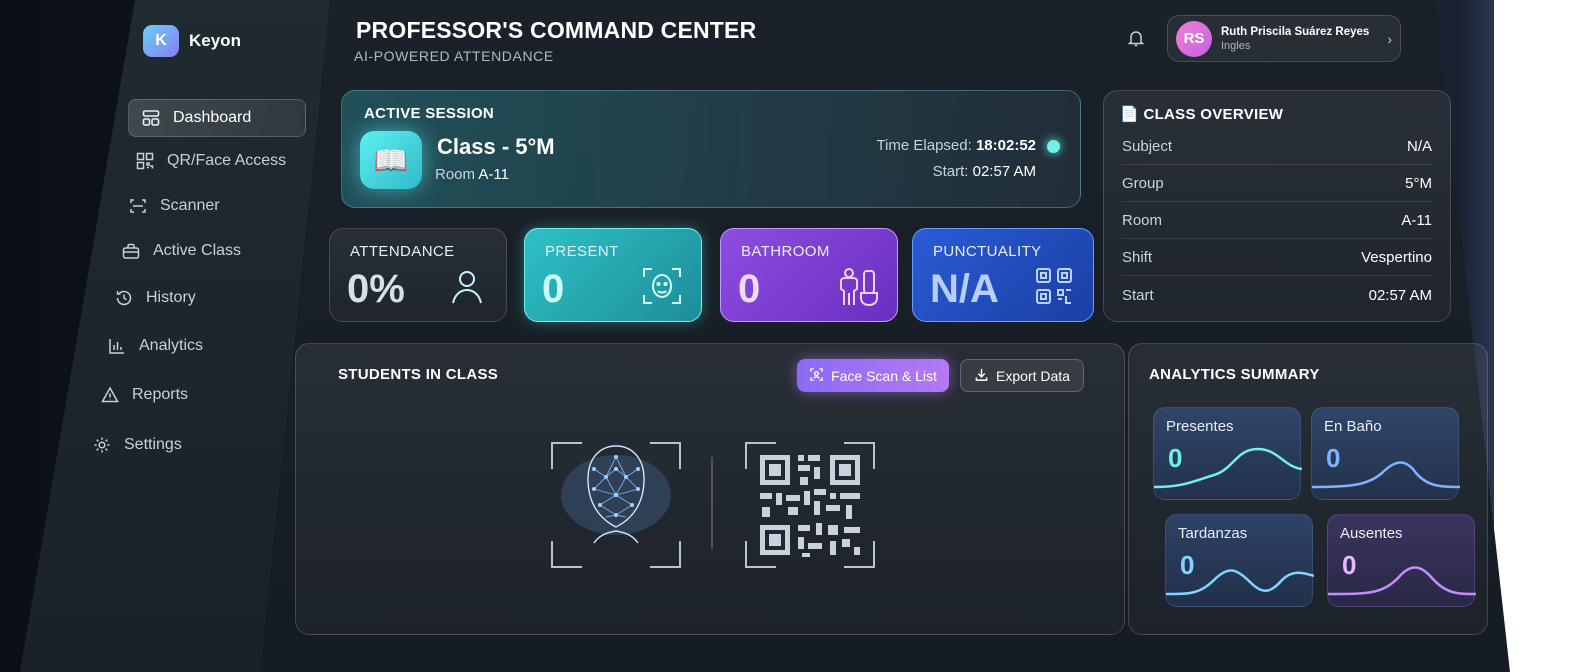 The image size is (1584, 672). Describe the element at coordinates (616, 505) in the screenshot. I see `face-recognition-illustration` at that location.